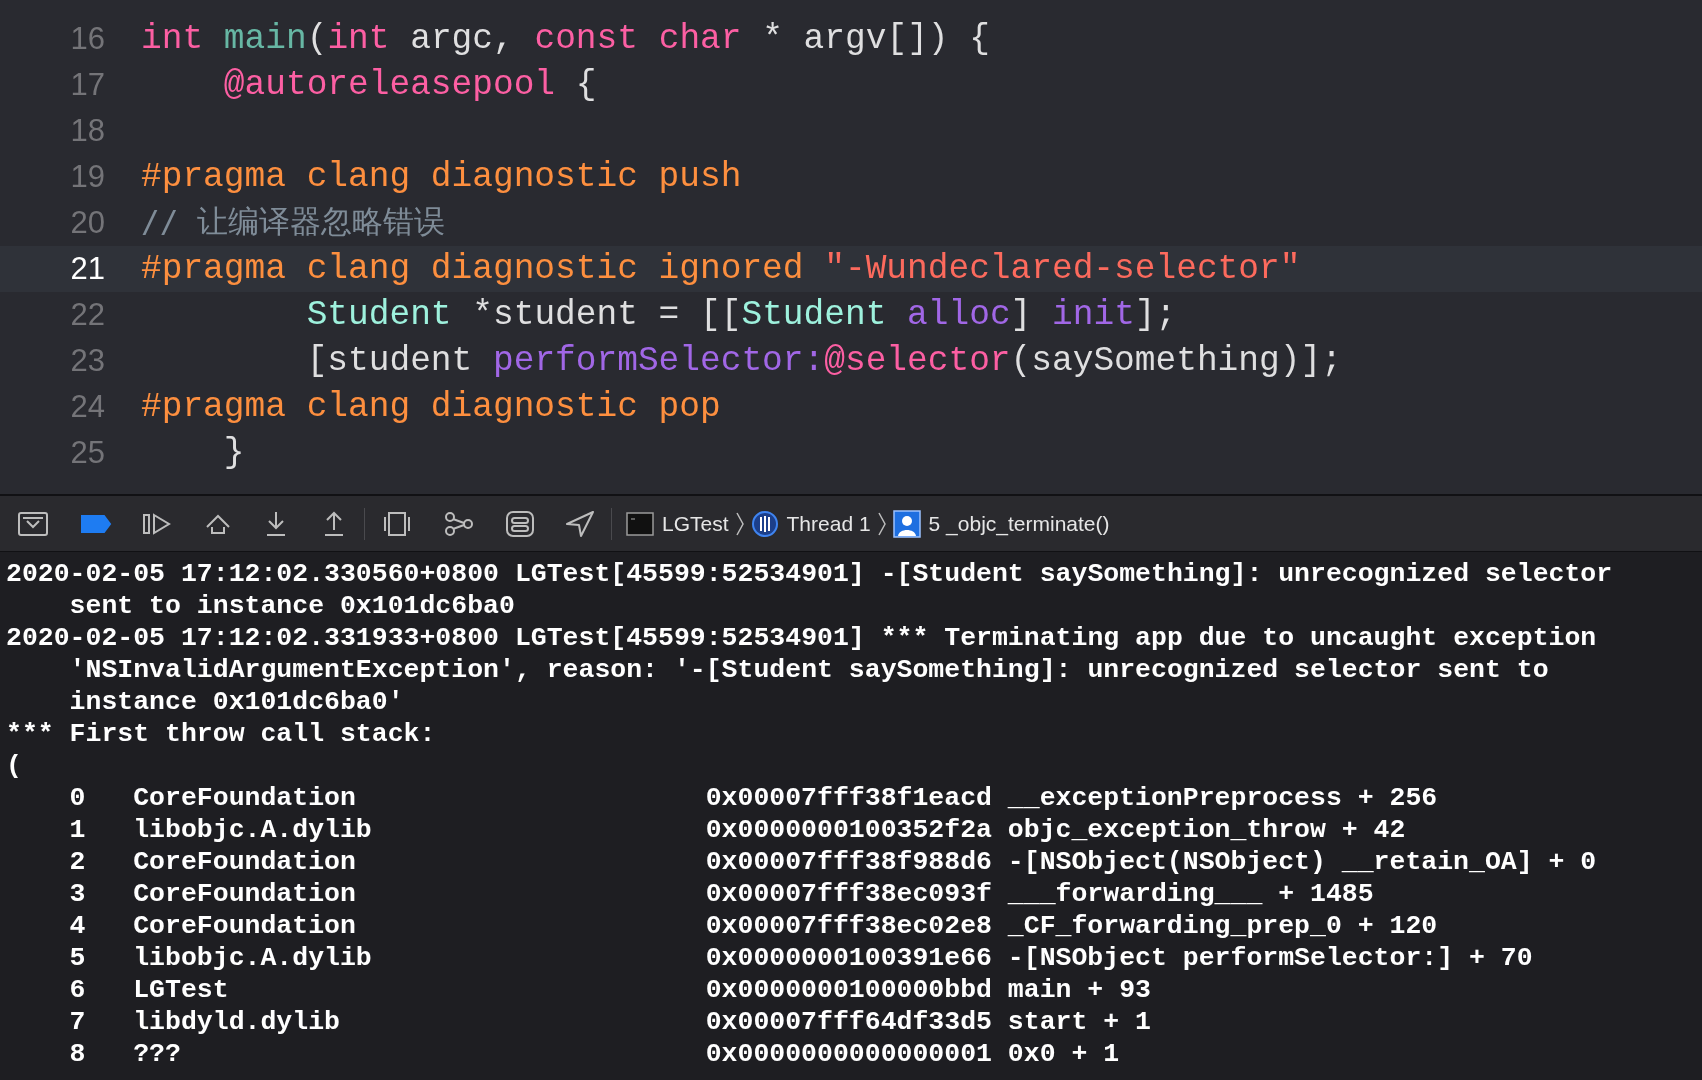  I want to click on frame-symbol: start + 1, so click(1079, 1022).